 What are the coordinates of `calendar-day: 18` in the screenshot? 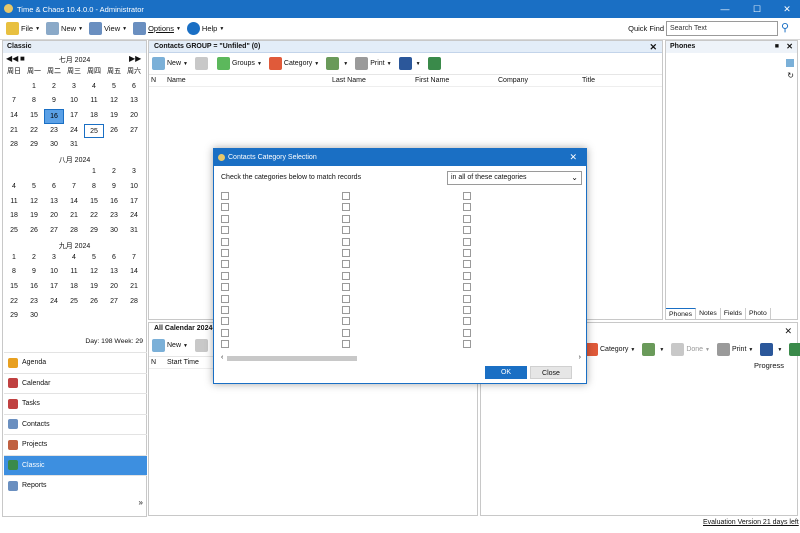 It's located at (14, 216).